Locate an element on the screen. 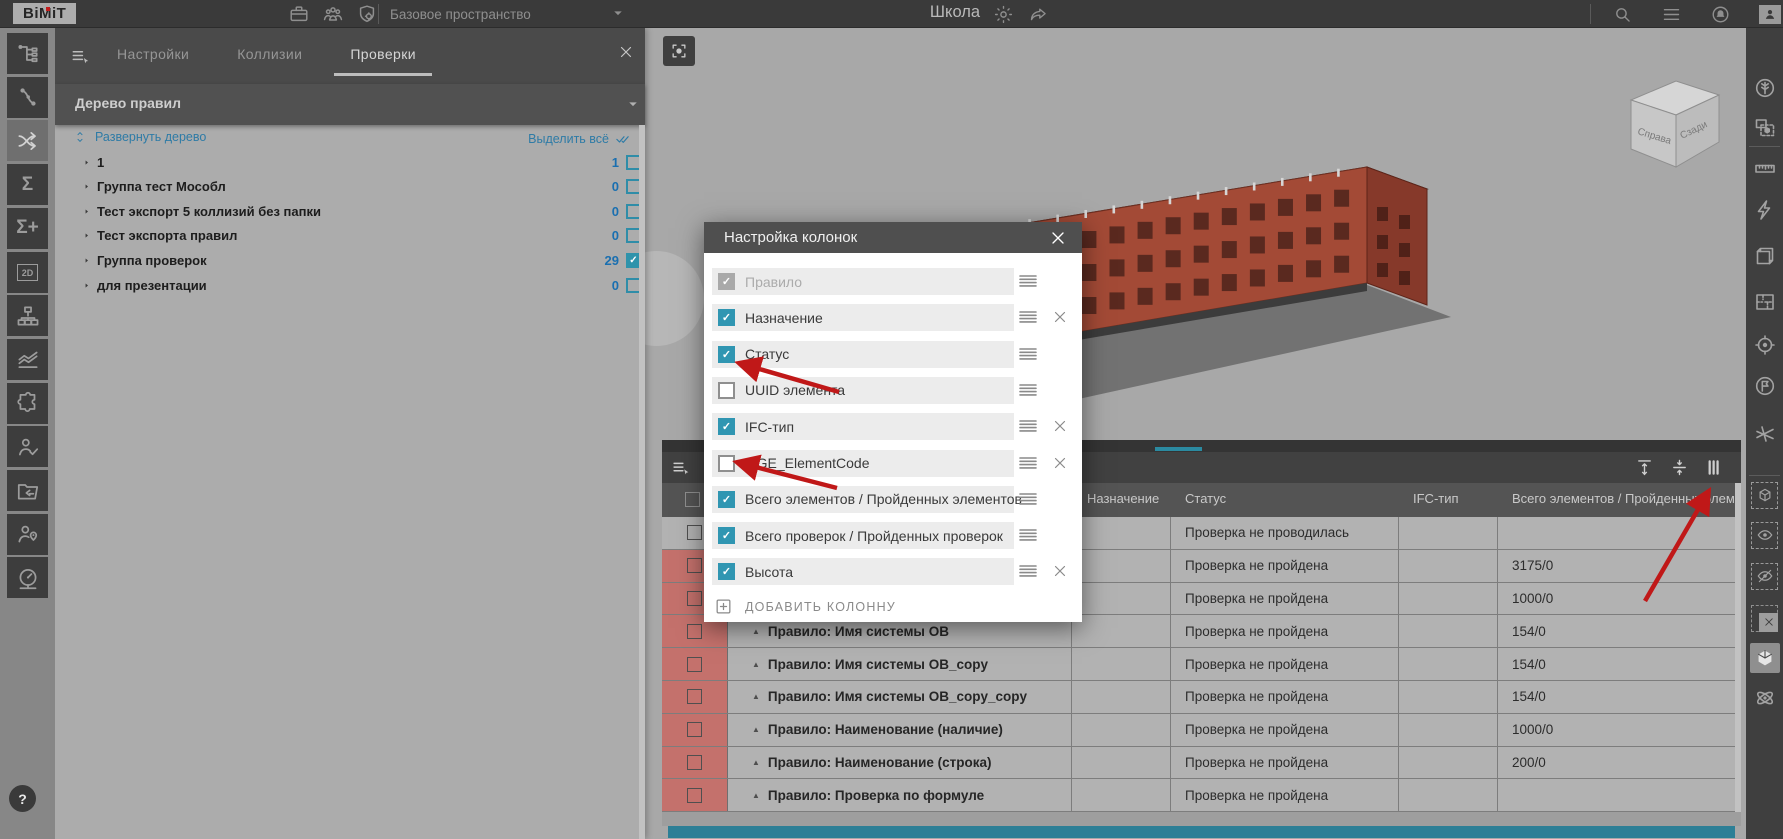 The image size is (1783, 839). toolbar-item-clash-detection is located at coordinates (27, 141).